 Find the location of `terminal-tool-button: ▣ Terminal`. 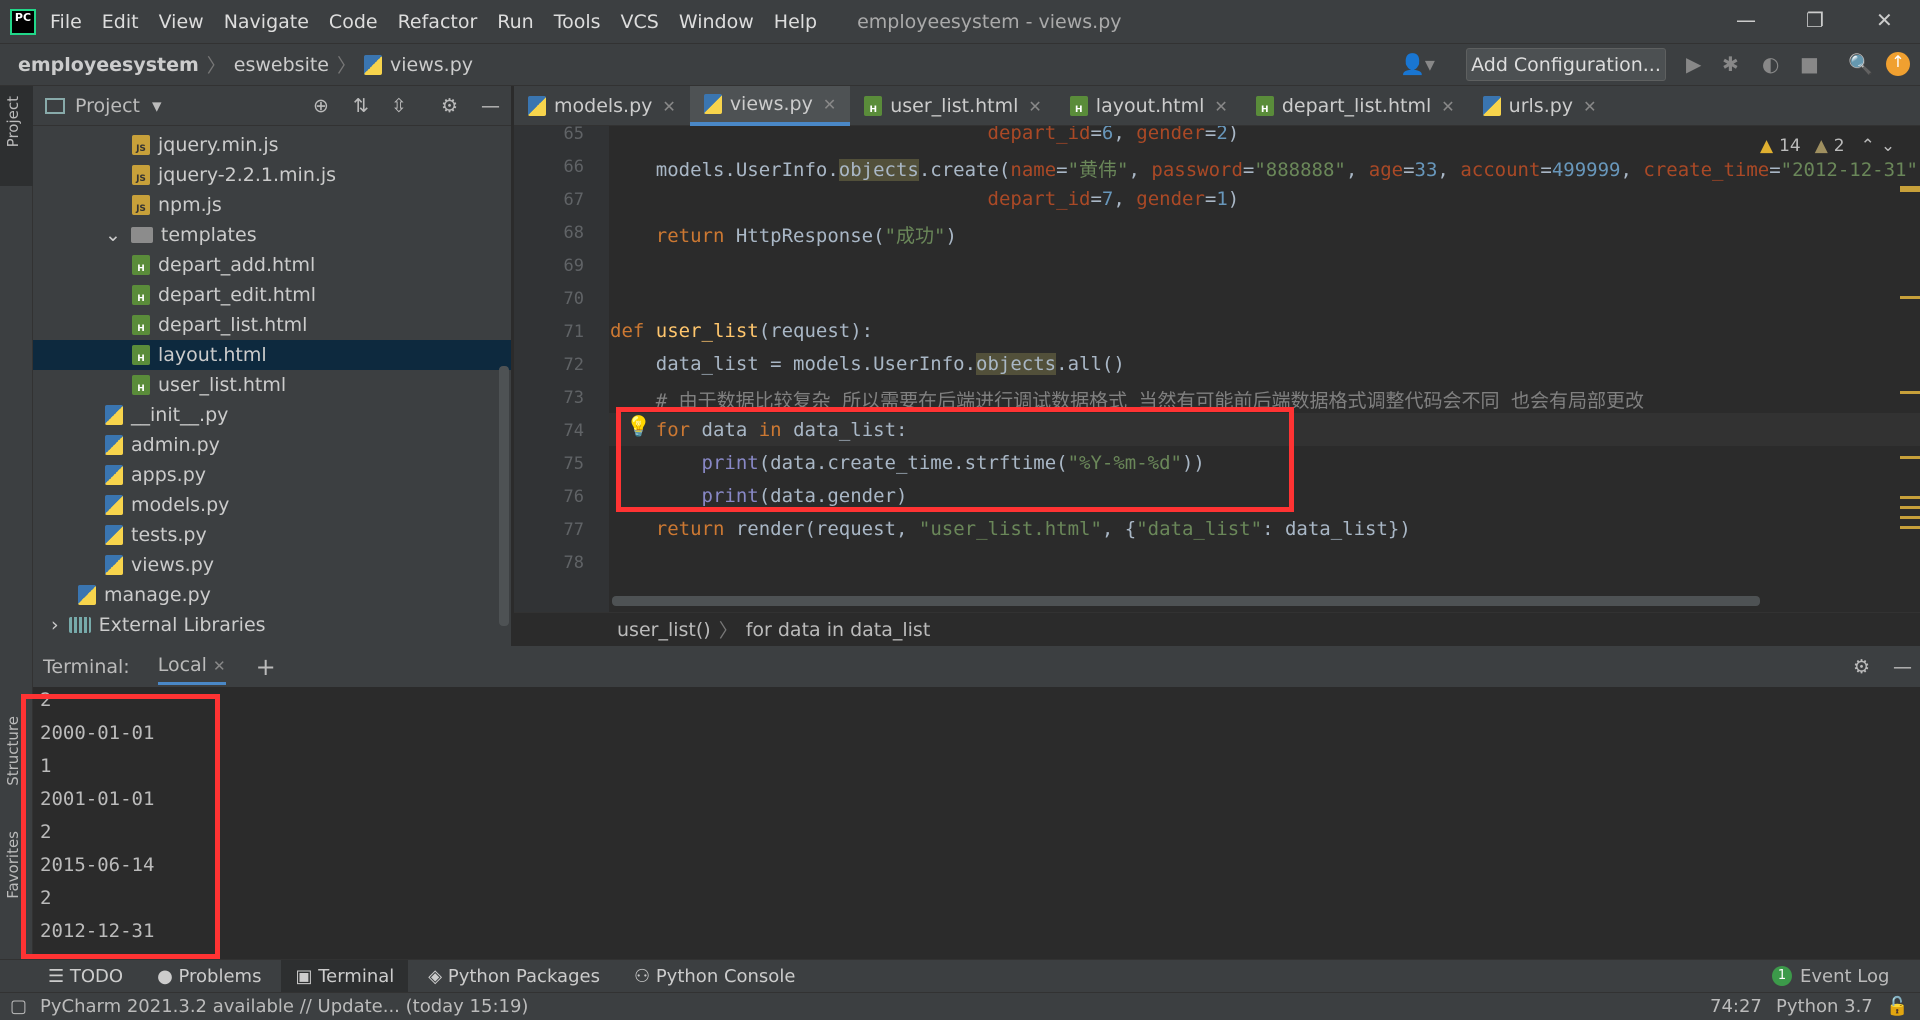

terminal-tool-button: ▣ Terminal is located at coordinates (345, 976).